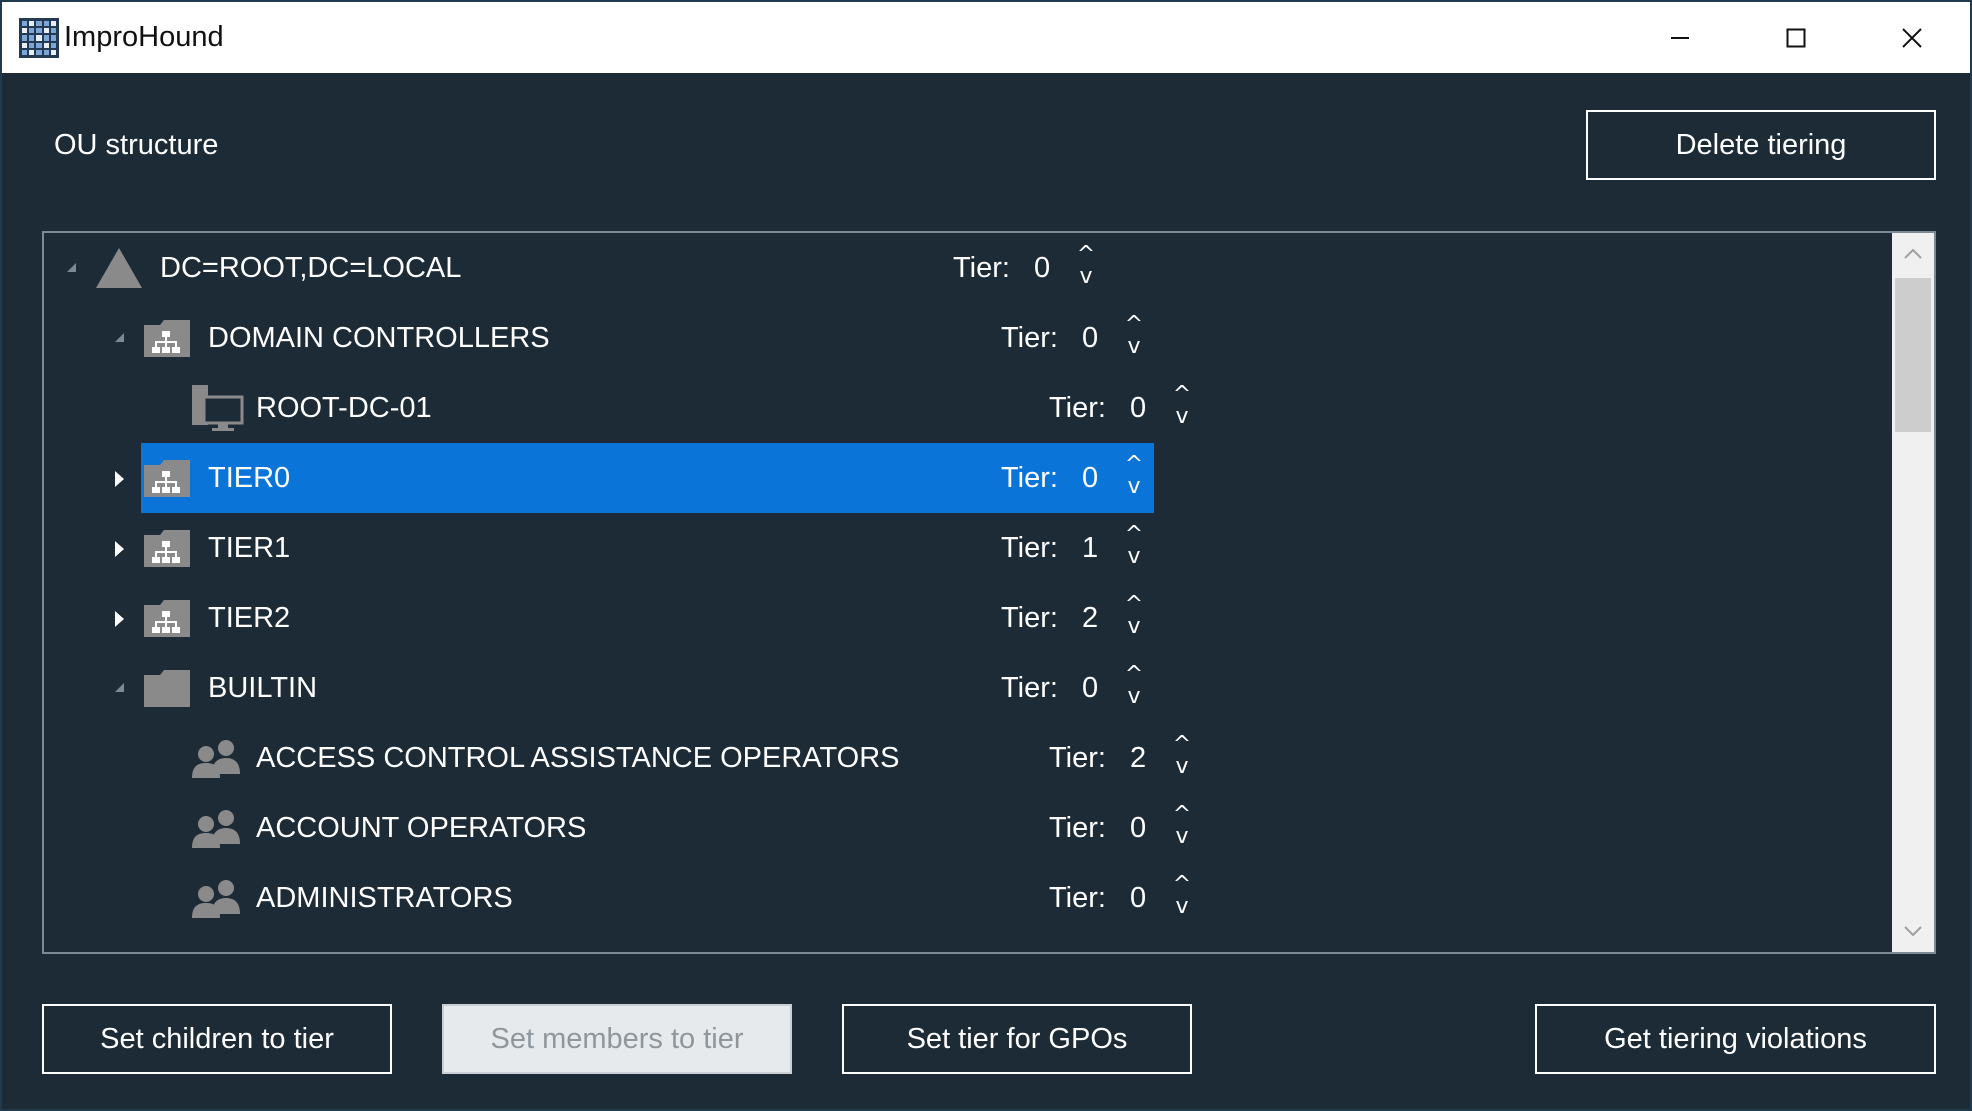 The height and width of the screenshot is (1111, 1972). I want to click on tree-item-label: DC=ROOT,DC=LOCAL, so click(310, 268).